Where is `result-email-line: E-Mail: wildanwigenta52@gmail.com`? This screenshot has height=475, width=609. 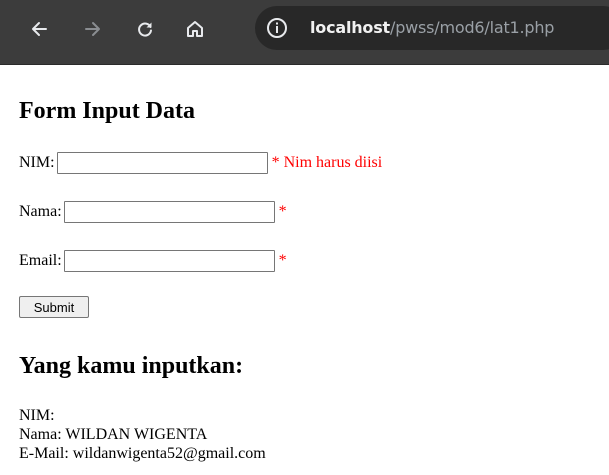 result-email-line: E-Mail: wildanwigenta52@gmail.com is located at coordinates (142, 453).